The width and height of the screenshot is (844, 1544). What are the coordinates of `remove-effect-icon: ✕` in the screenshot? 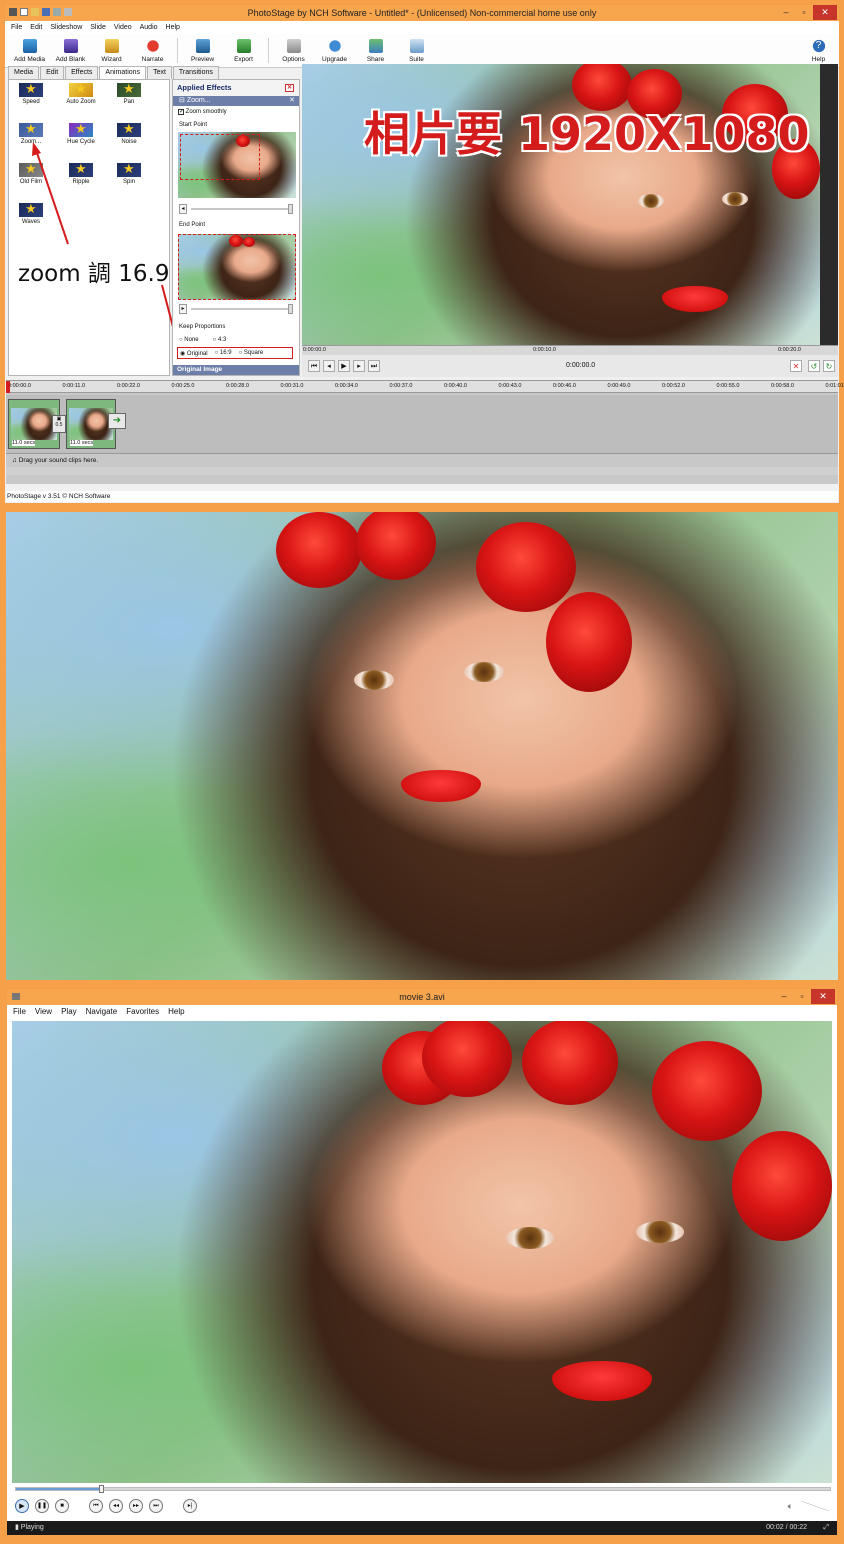 It's located at (289, 88).